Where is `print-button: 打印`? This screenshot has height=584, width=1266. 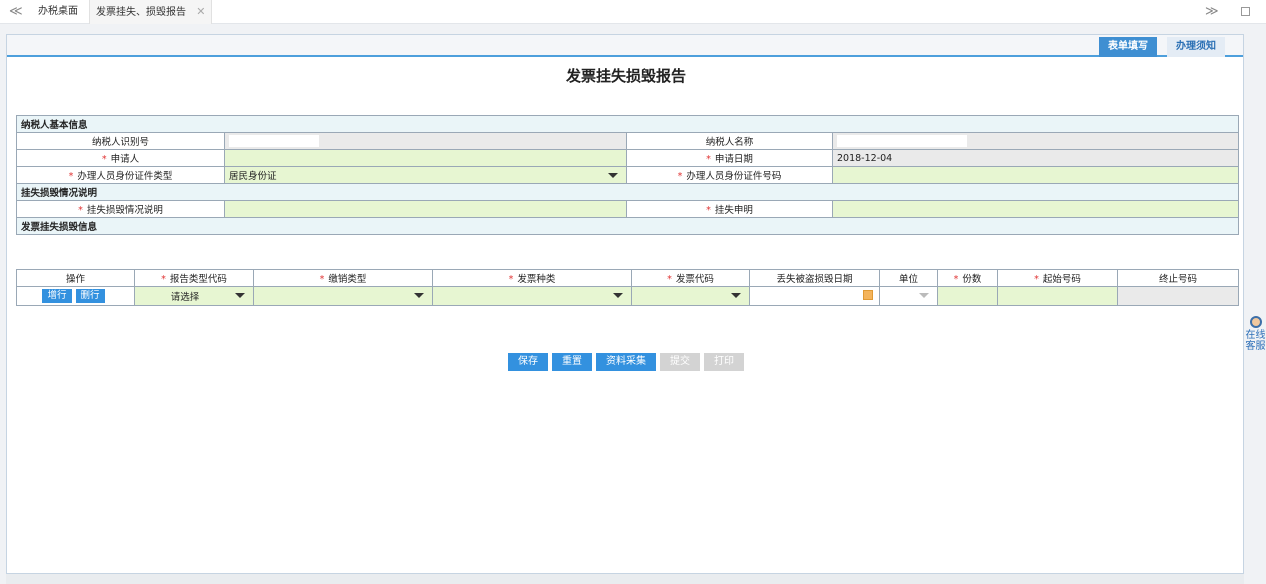
print-button: 打印 is located at coordinates (724, 362).